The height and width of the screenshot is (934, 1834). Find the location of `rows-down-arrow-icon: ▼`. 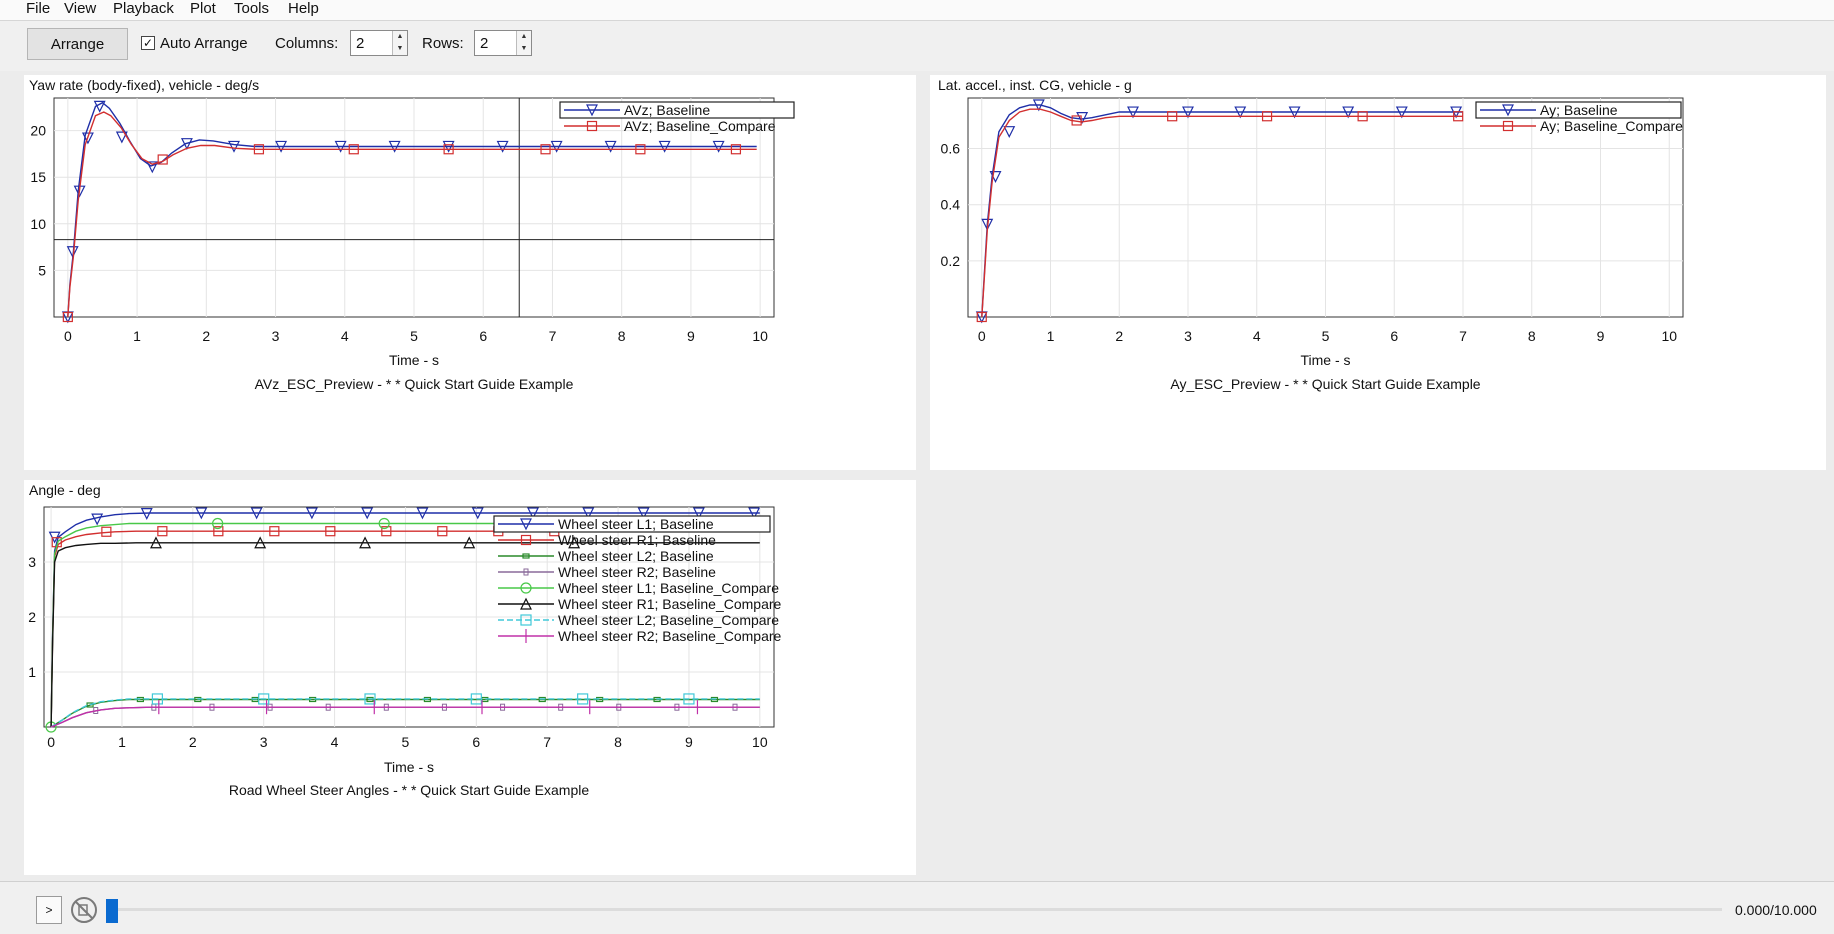

rows-down-arrow-icon: ▼ is located at coordinates (524, 49).